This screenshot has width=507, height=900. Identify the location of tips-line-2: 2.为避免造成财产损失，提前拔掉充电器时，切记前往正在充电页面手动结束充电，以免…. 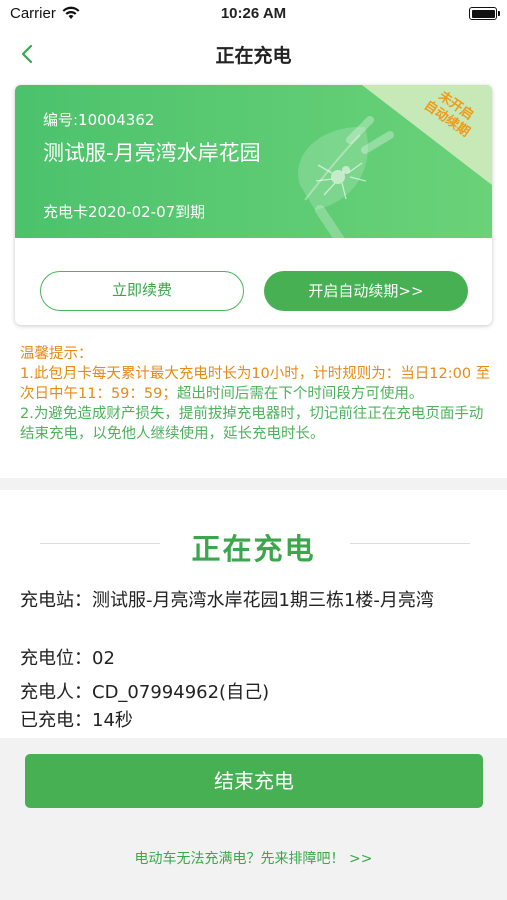
(252, 424).